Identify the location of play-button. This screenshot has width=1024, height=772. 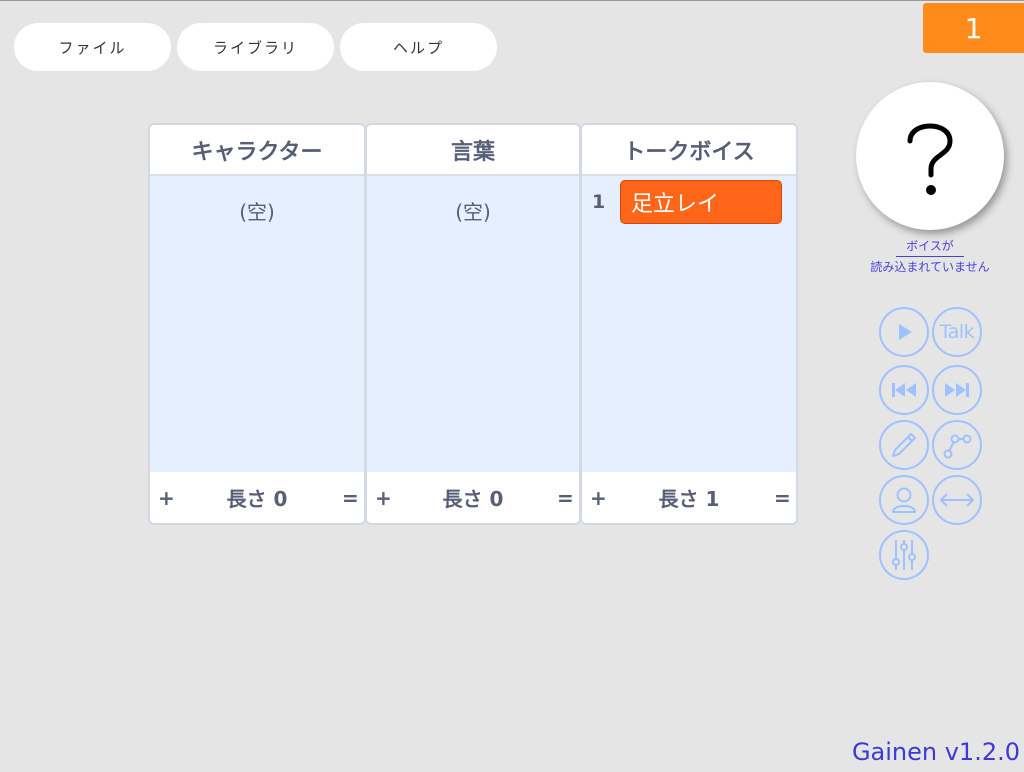
(904, 332).